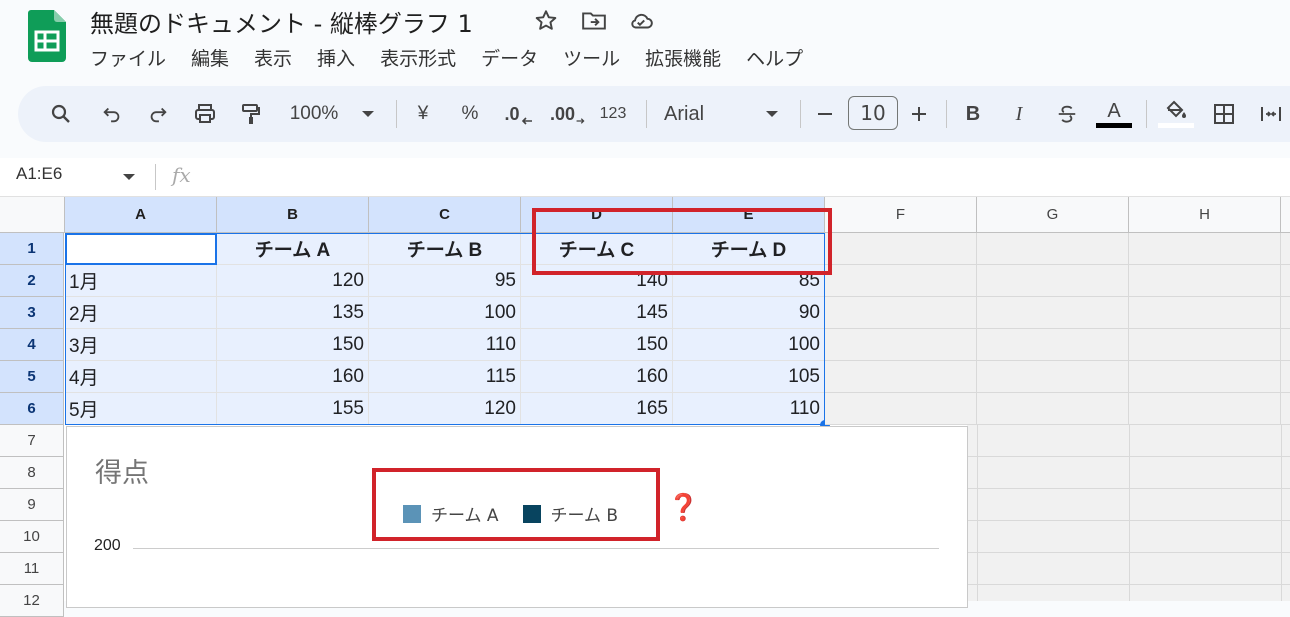  Describe the element at coordinates (1019, 114) in the screenshot. I see `italic-button: I` at that location.